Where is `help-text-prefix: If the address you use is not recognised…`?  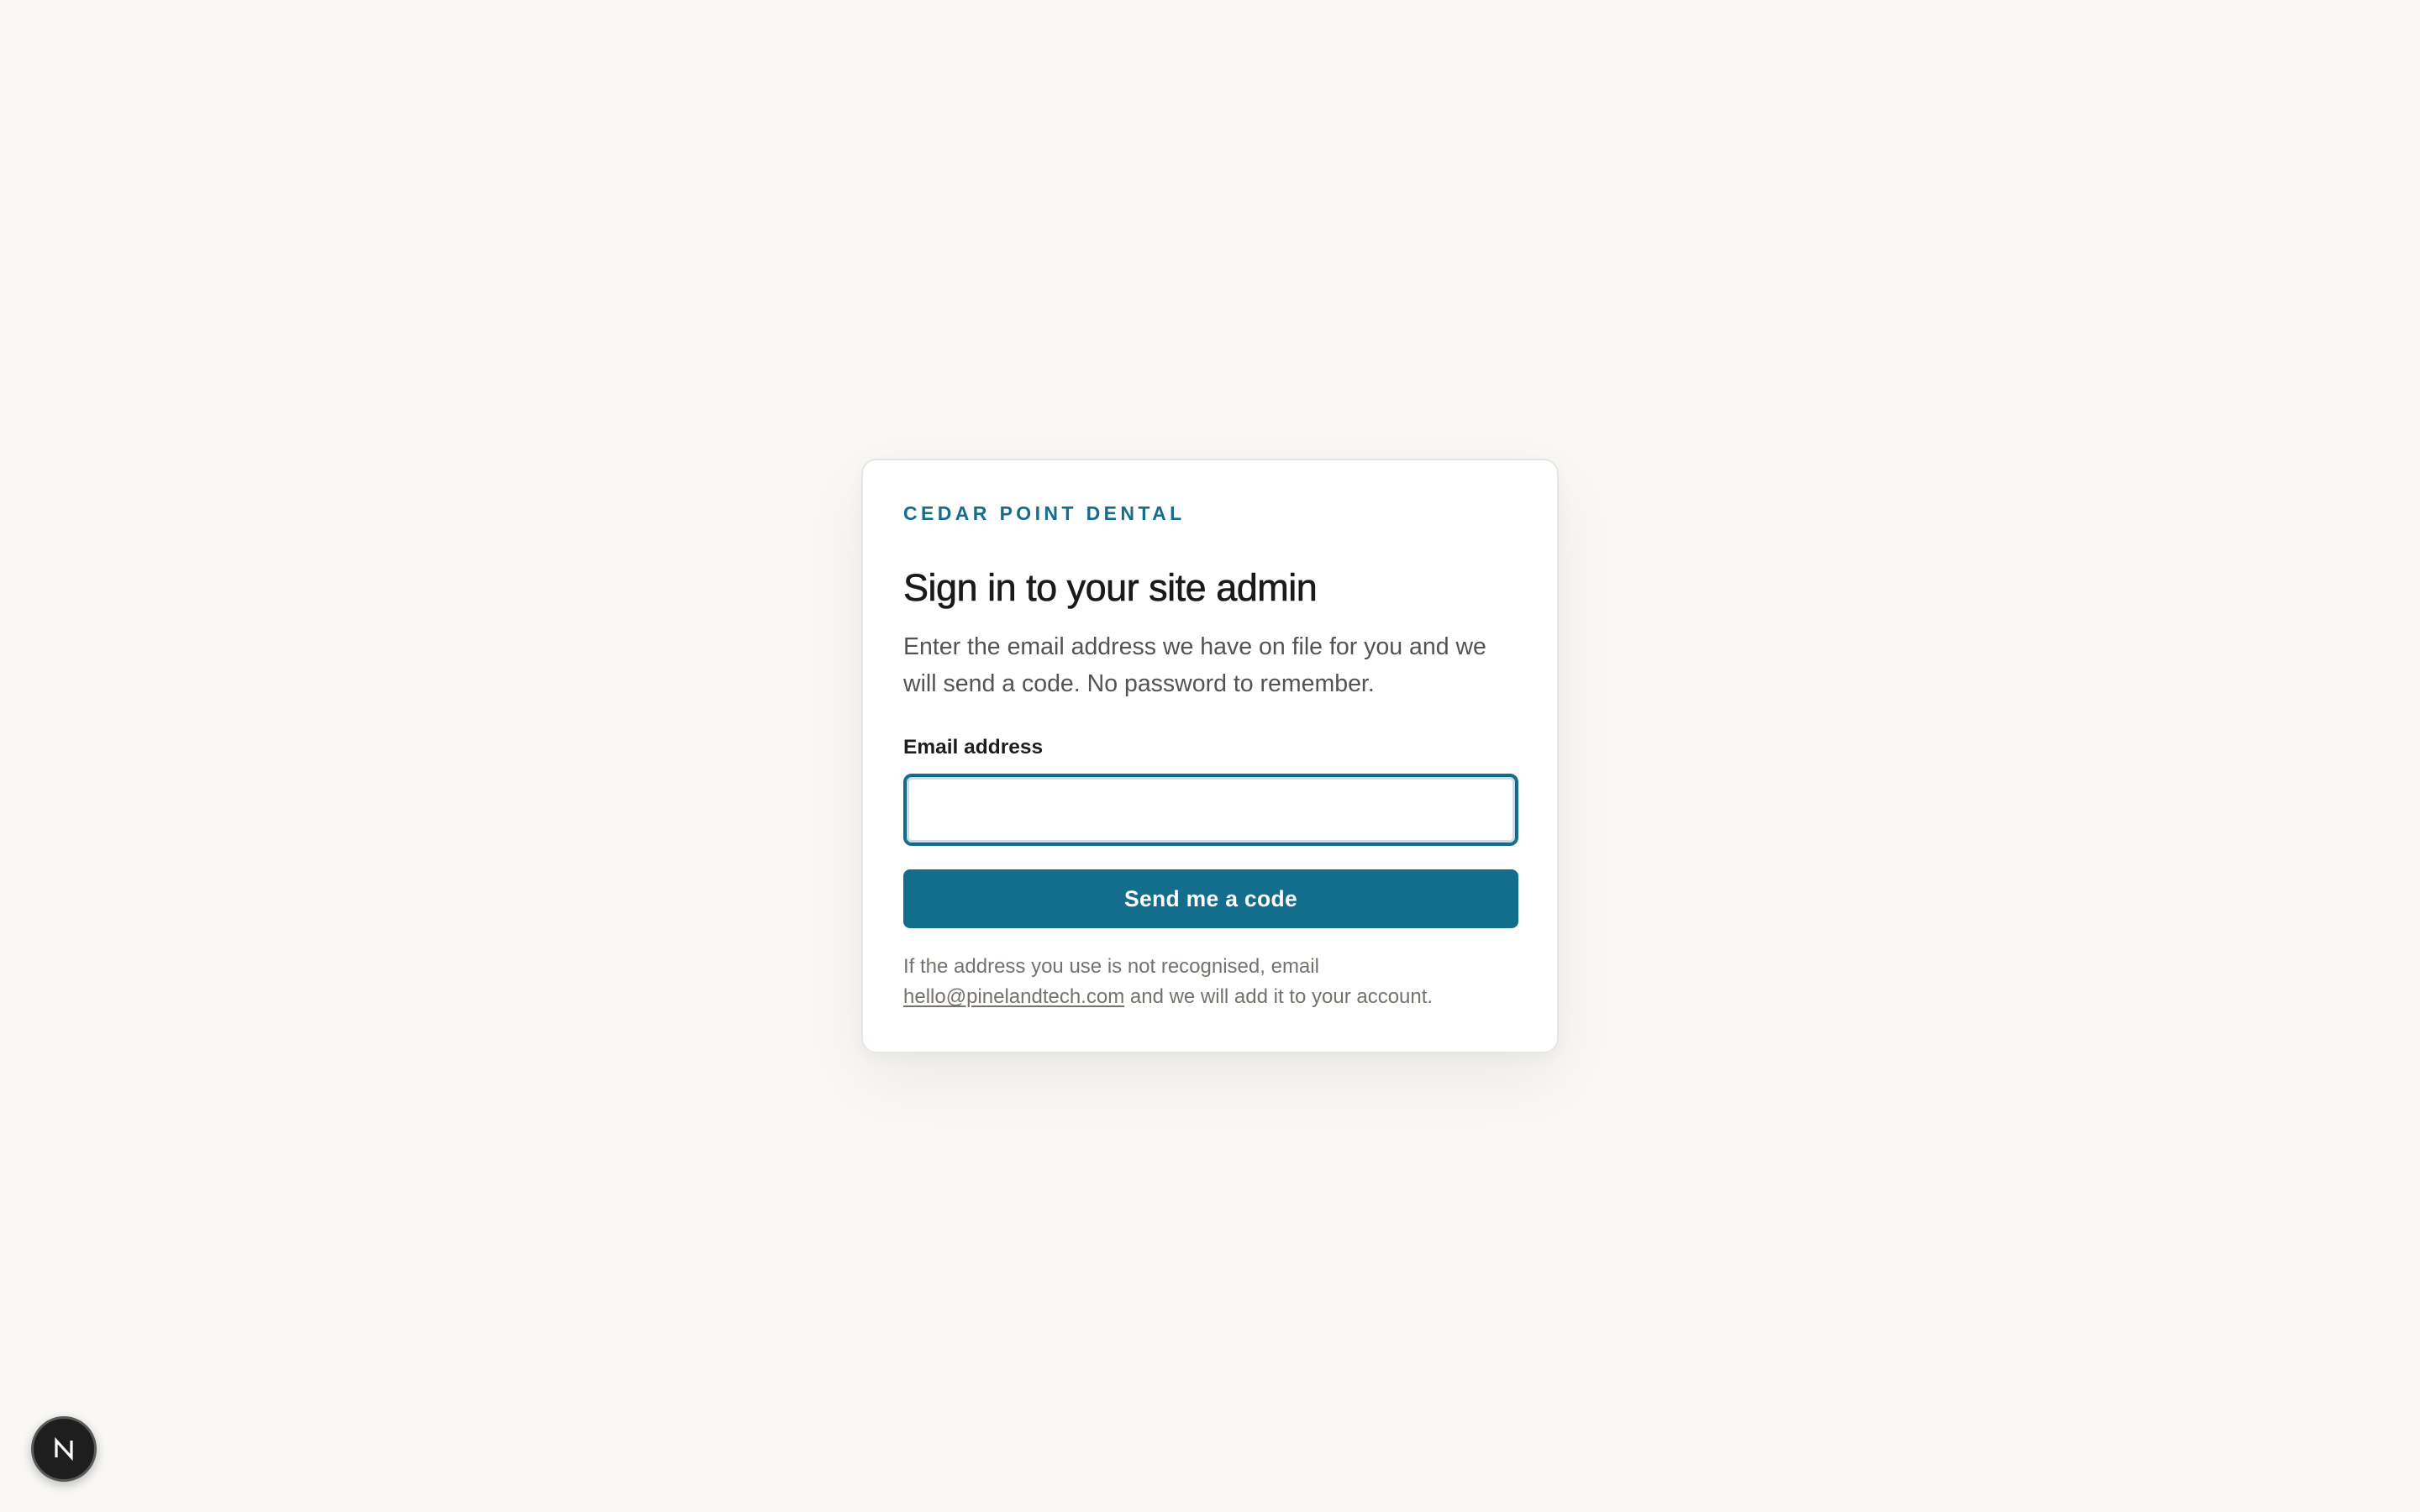 help-text-prefix: If the address you use is not recognised… is located at coordinates (1111, 966).